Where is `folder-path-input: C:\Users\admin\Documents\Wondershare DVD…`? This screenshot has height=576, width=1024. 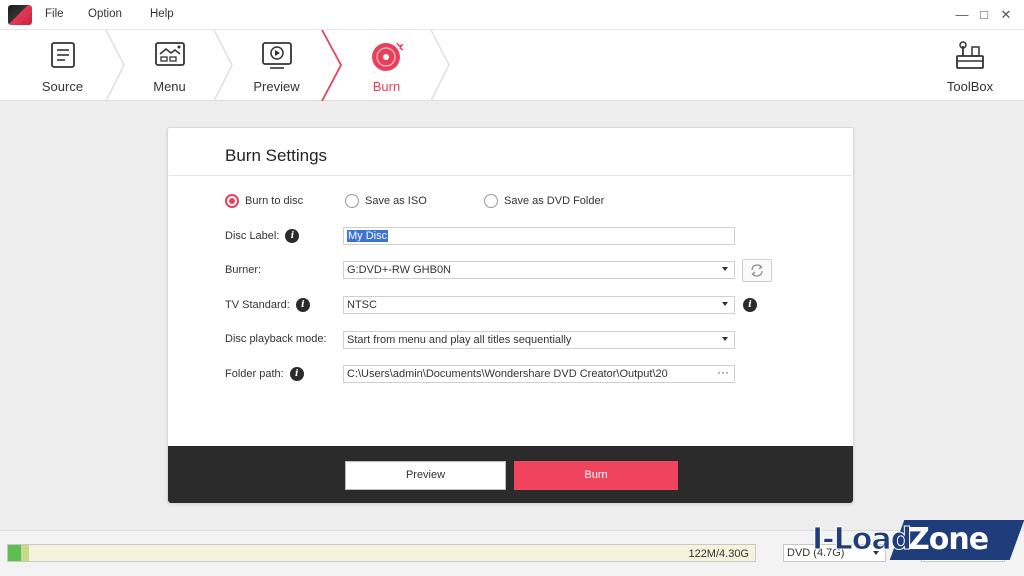
folder-path-input: C:\Users\admin\Documents\Wondershare DVD… is located at coordinates (539, 374).